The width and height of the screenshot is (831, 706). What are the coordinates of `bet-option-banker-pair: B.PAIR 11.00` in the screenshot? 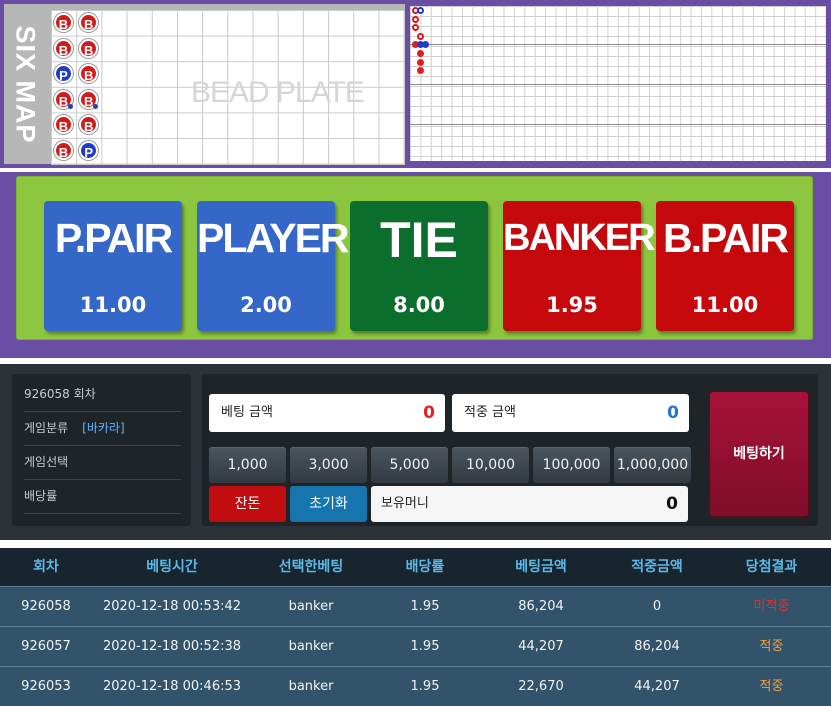 It's located at (725, 266).